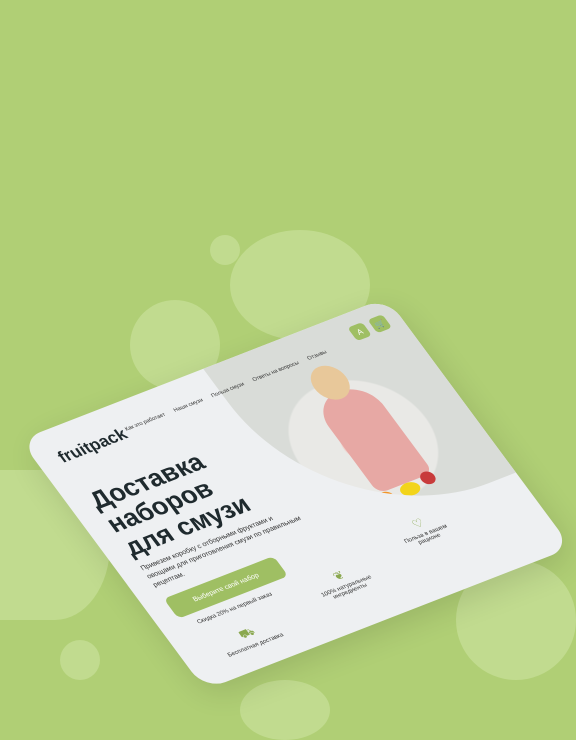  What do you see at coordinates (145, 422) in the screenshot?
I see `nav-item: Как это работает` at bounding box center [145, 422].